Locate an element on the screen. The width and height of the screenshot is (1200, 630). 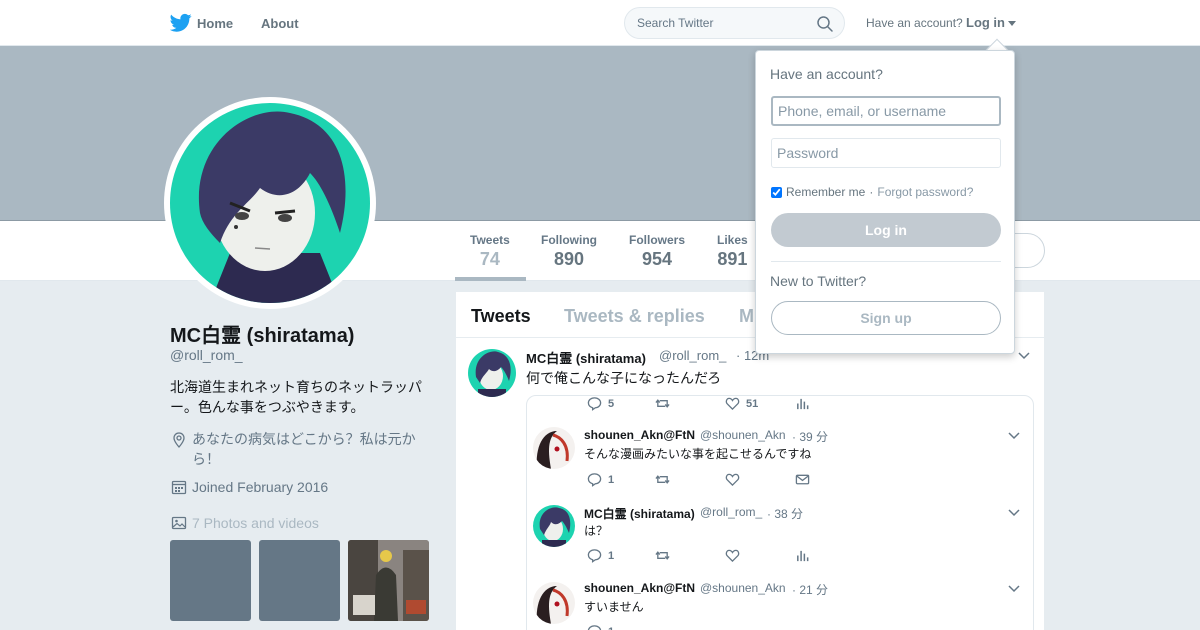
stat-label: Following is located at coordinates (569, 240).